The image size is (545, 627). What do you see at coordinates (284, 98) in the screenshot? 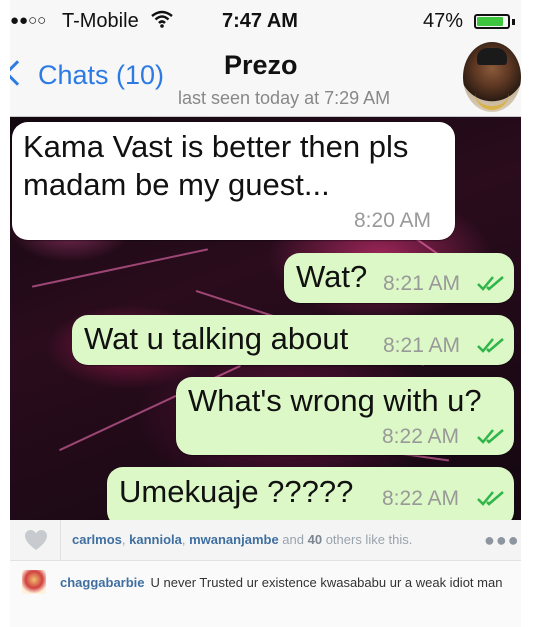
I see `last-seen-status: last seen today at 7:29 AM` at bounding box center [284, 98].